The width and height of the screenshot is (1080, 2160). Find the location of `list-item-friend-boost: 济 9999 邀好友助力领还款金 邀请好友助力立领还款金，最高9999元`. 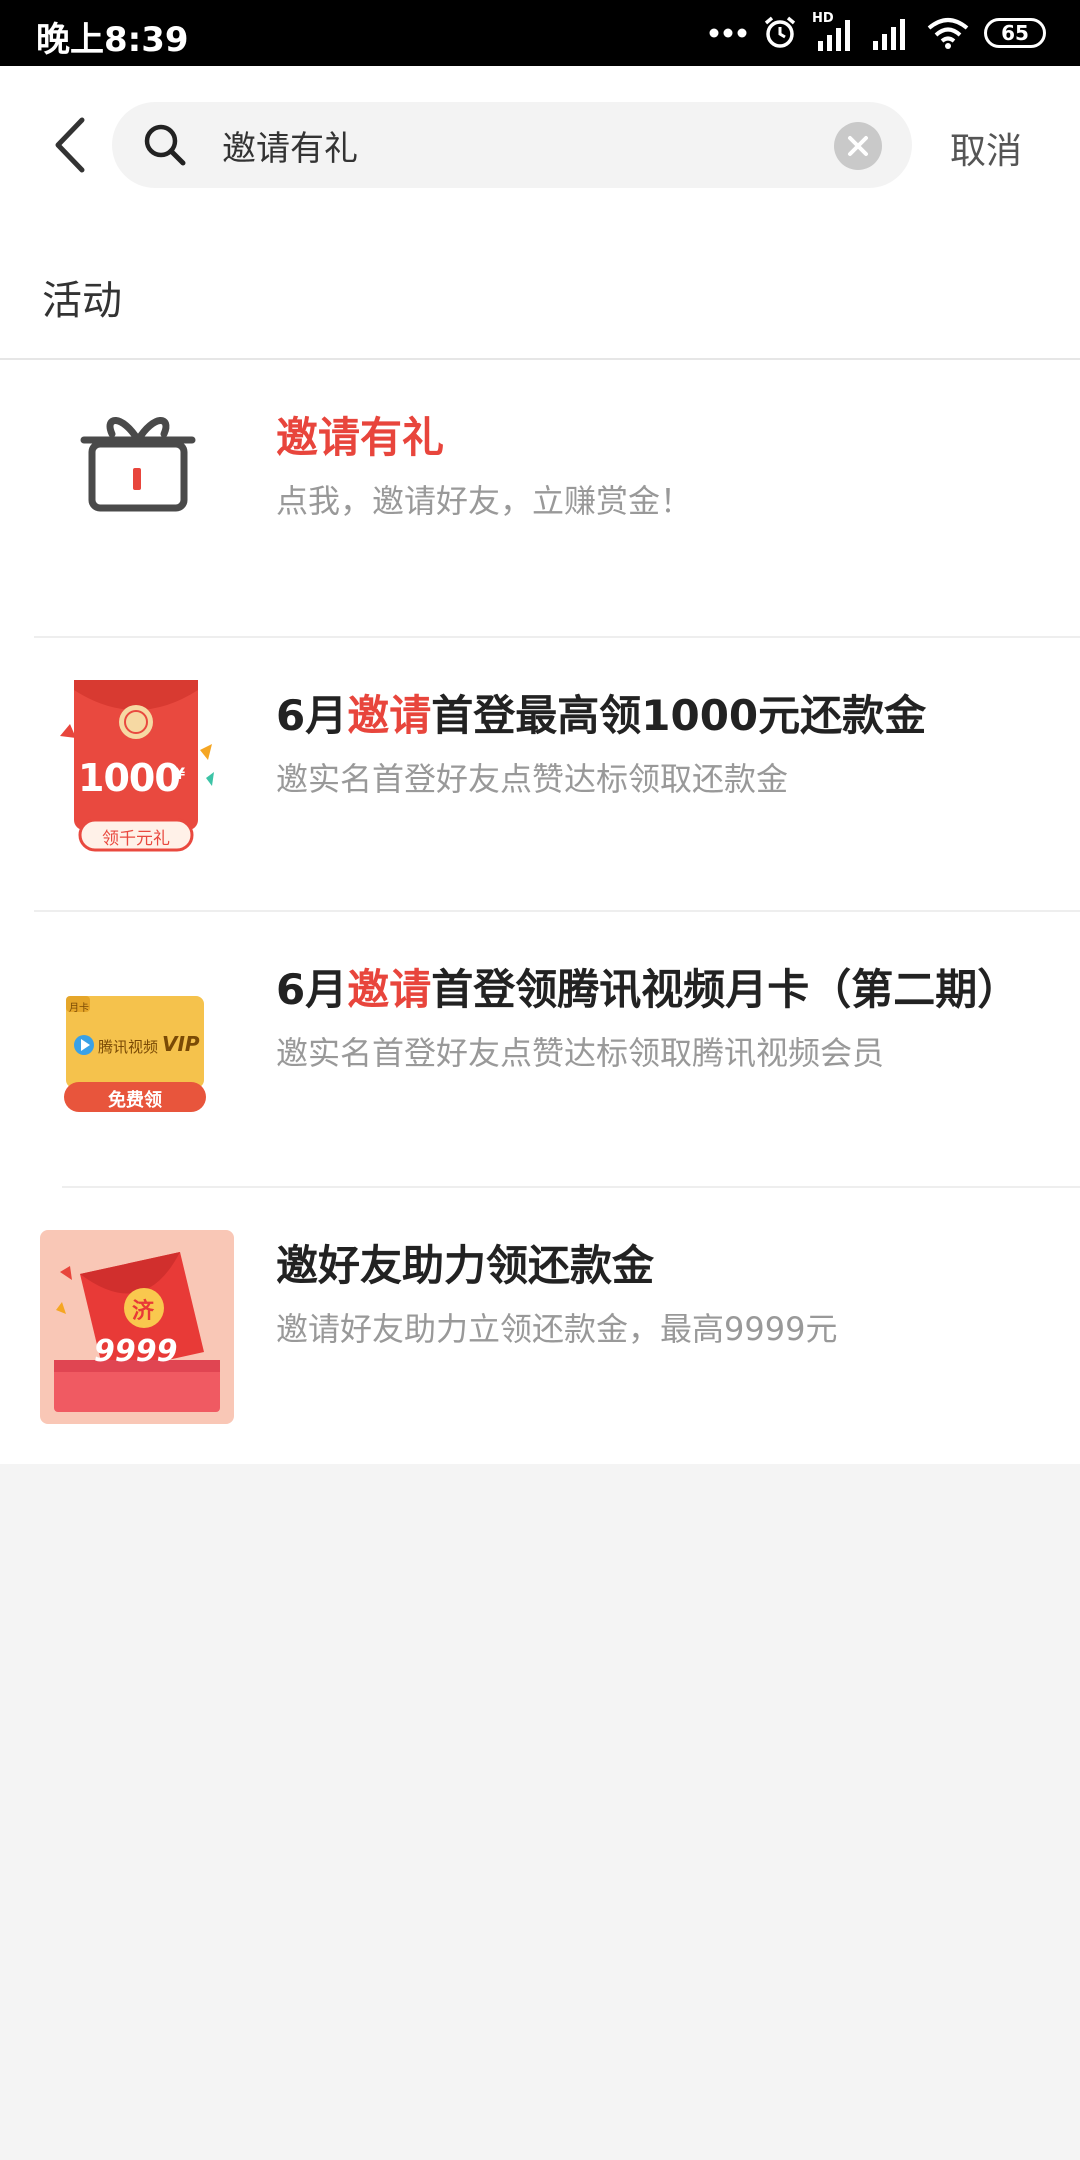

list-item-friend-boost: 济 9999 邀好友助力领还款金 邀请好友助力立领还款金，最高9999元 is located at coordinates (540, 1326).